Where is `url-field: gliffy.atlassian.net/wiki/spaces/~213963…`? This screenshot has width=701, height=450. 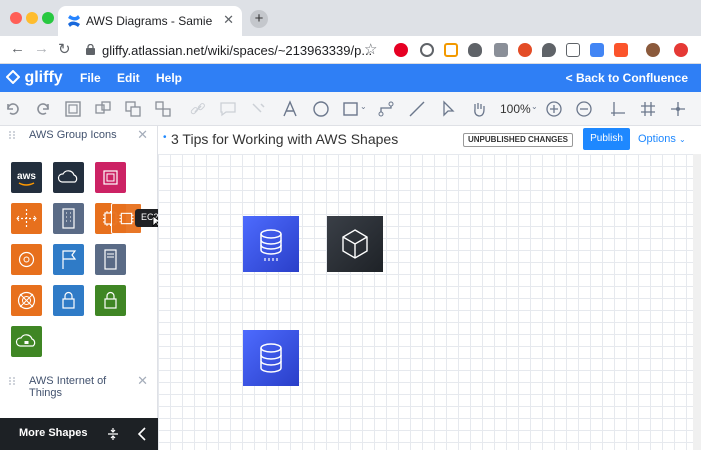
url-field: gliffy.atlassian.net/wiki/spaces/~213963… is located at coordinates (232, 50).